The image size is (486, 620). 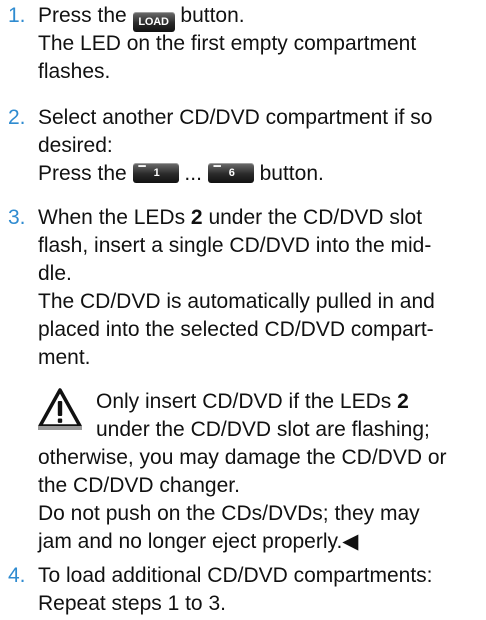 I want to click on compartment-6-button: ▔ 6, so click(x=230, y=173).